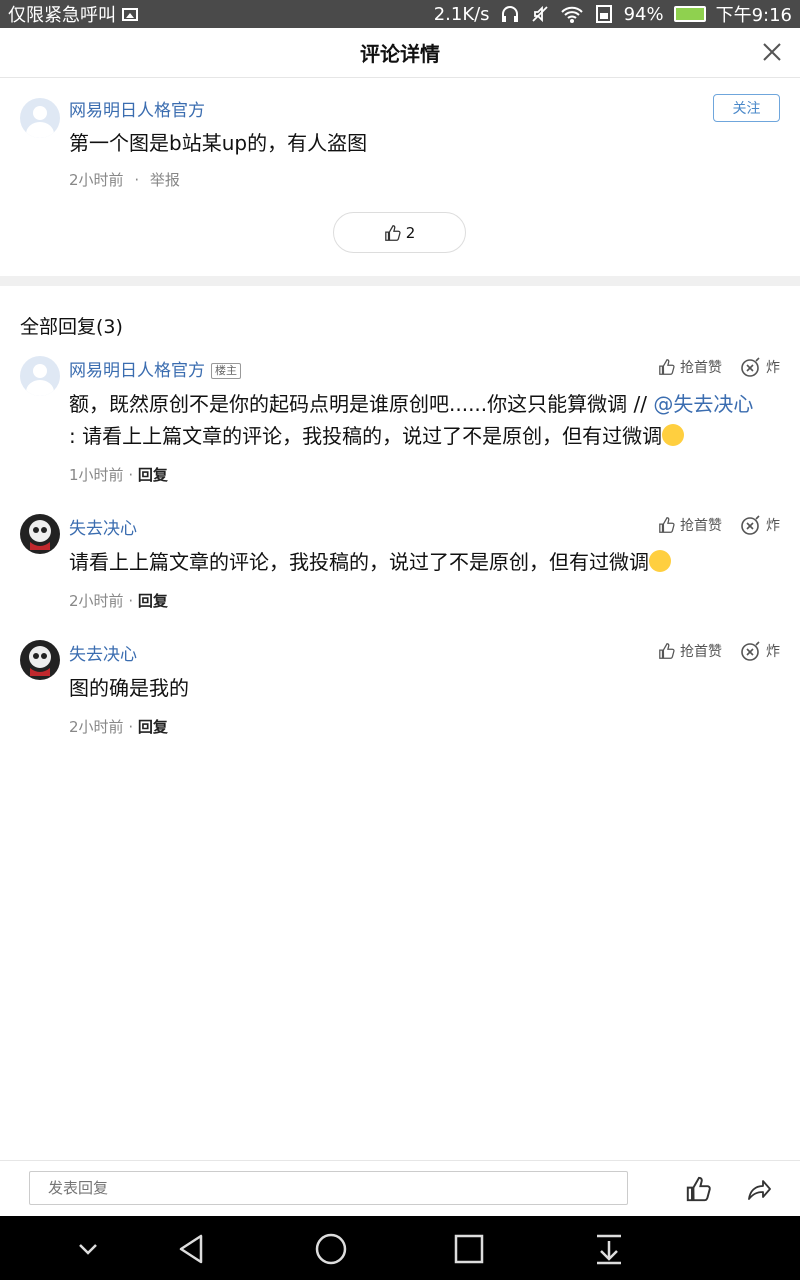 This screenshot has width=800, height=1280. What do you see at coordinates (772, 52) in the screenshot?
I see `close-icon` at bounding box center [772, 52].